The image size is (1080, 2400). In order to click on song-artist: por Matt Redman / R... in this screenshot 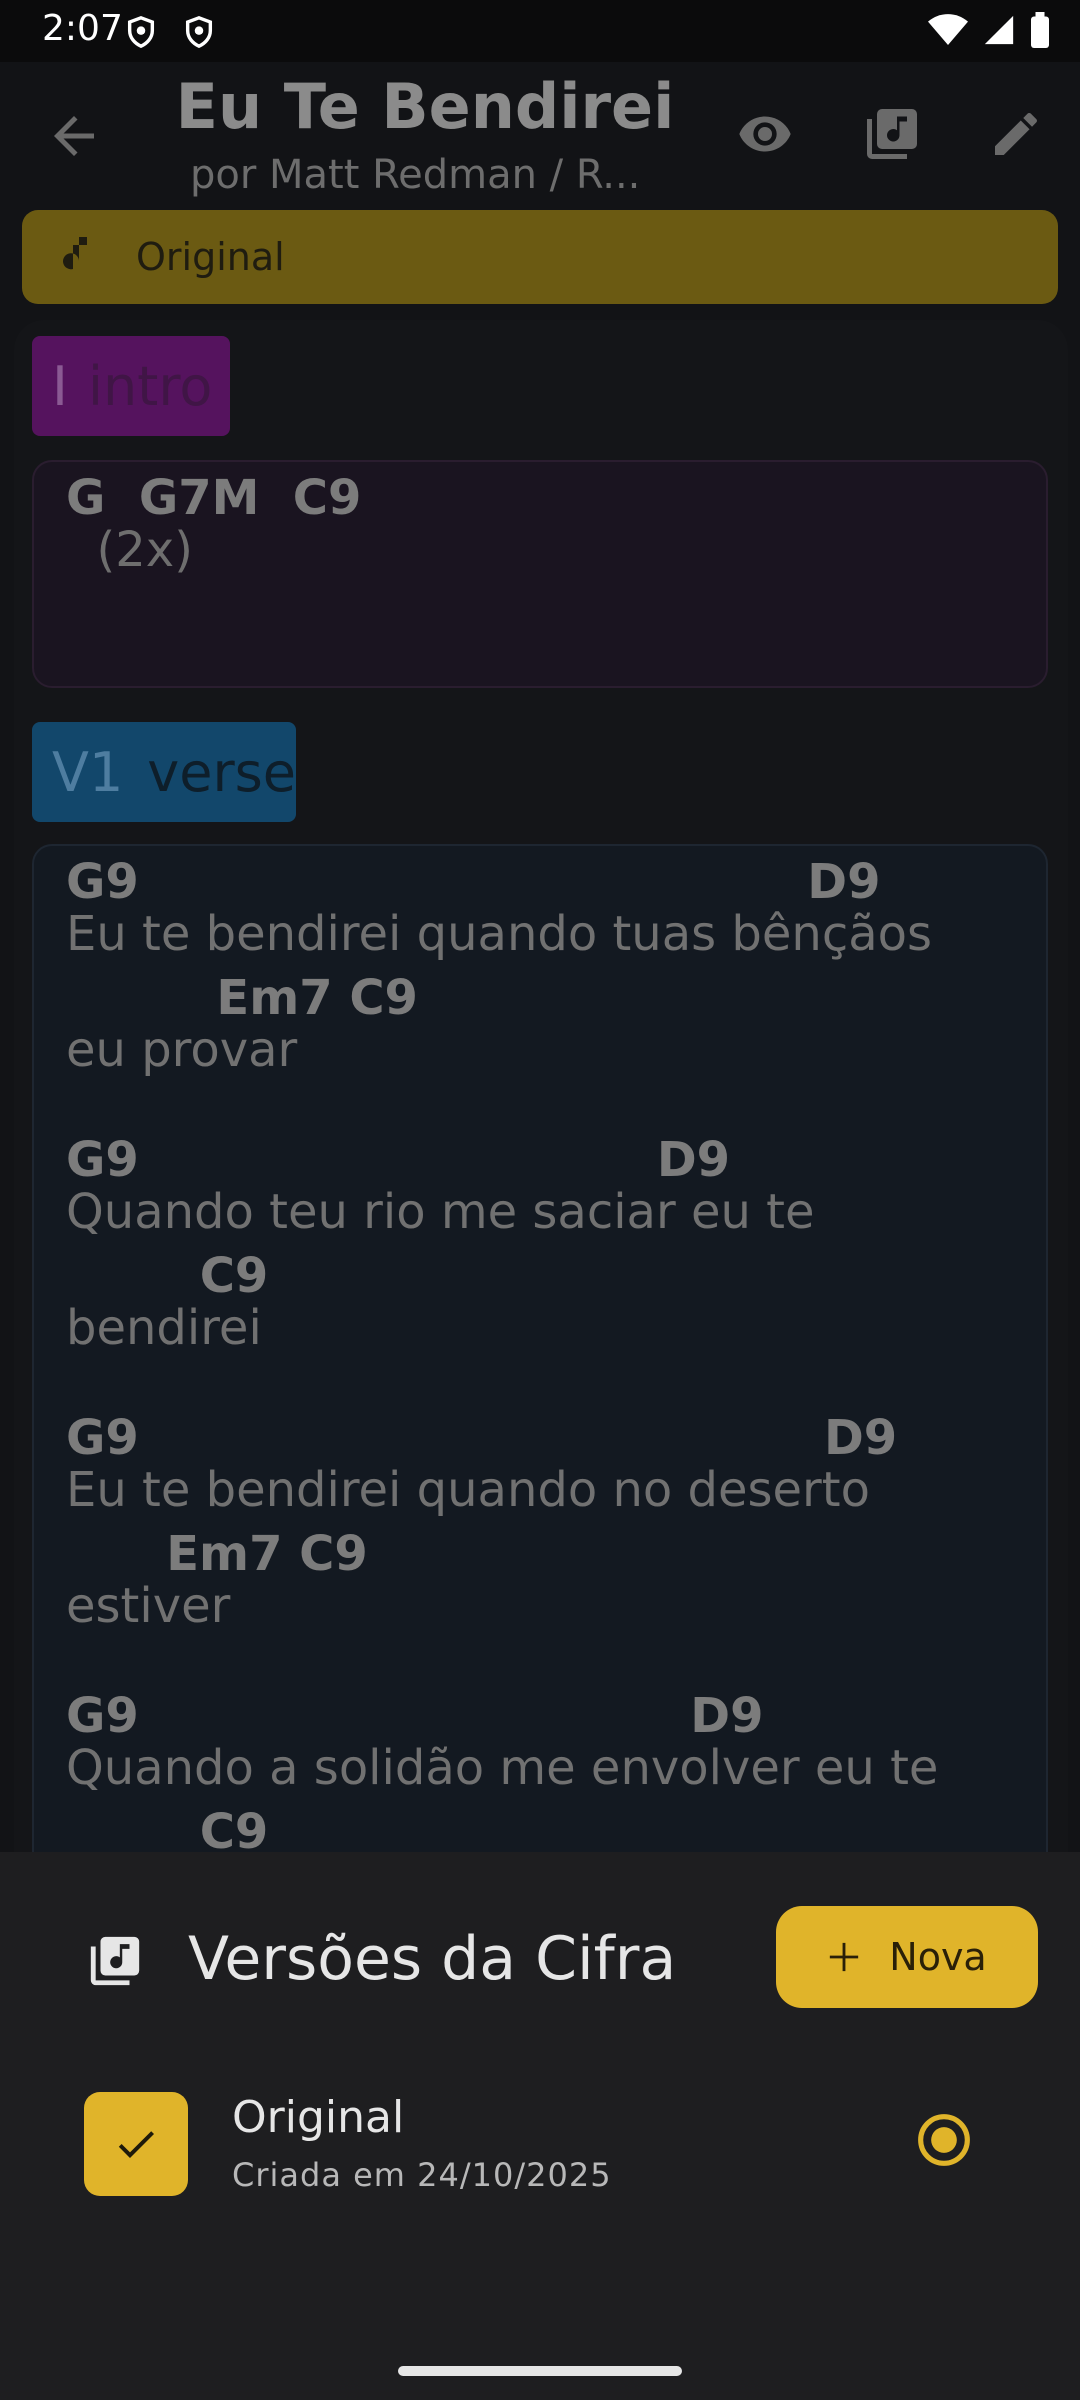, I will do `click(415, 175)`.